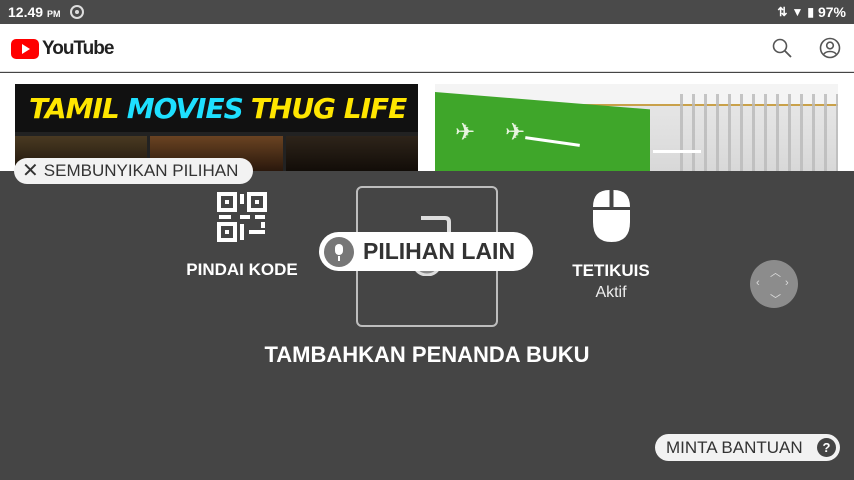 The image size is (854, 480). I want to click on mouse-icon, so click(611, 216).